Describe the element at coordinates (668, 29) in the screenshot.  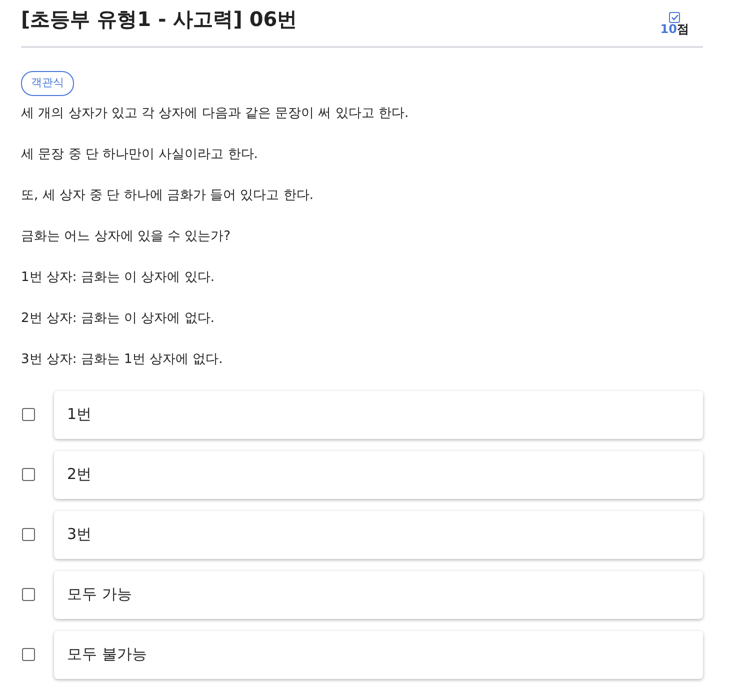
I see `score-value: 10` at that location.